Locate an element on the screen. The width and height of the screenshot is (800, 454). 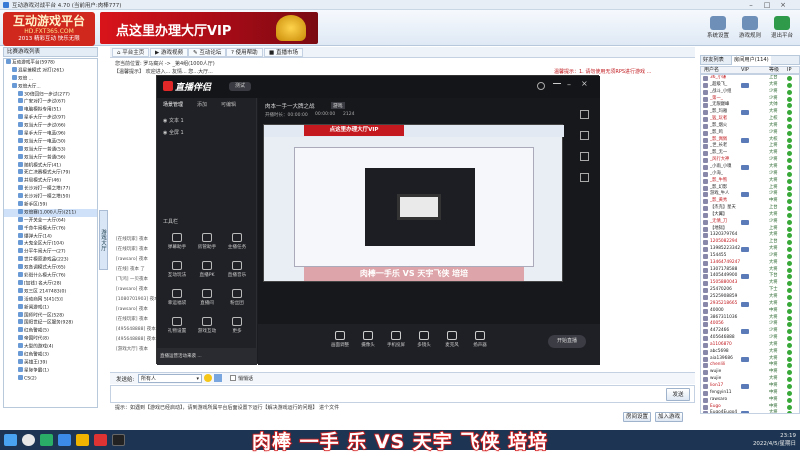
tab-editable: 可编辑 is located at coordinates (228, 105).